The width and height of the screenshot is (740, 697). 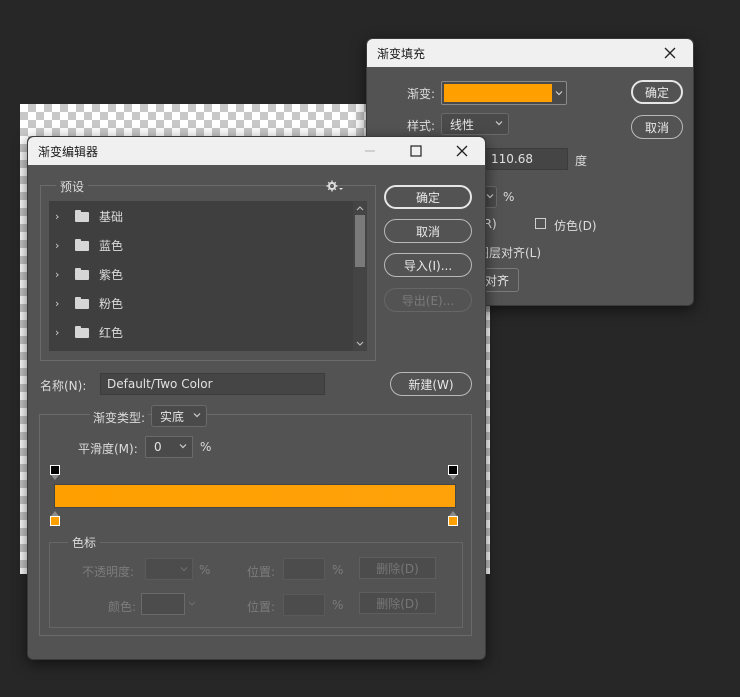 I want to click on stops-group, so click(x=256, y=585).